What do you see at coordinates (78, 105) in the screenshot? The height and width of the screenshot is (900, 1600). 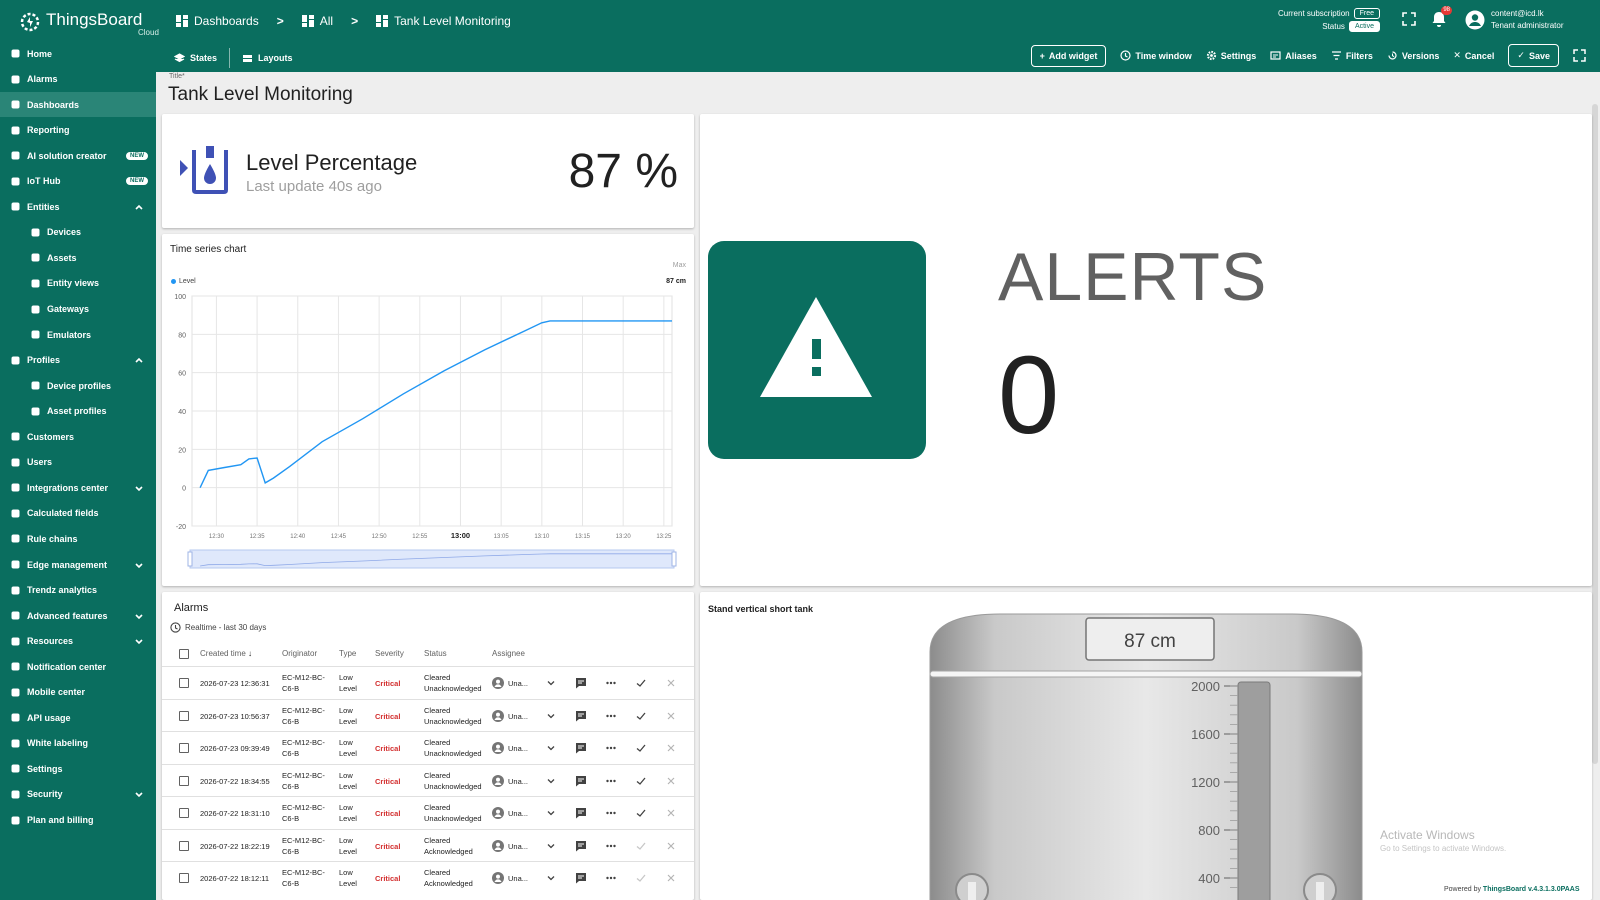 I see `sidebar-item-dashboards: Dashboards` at bounding box center [78, 105].